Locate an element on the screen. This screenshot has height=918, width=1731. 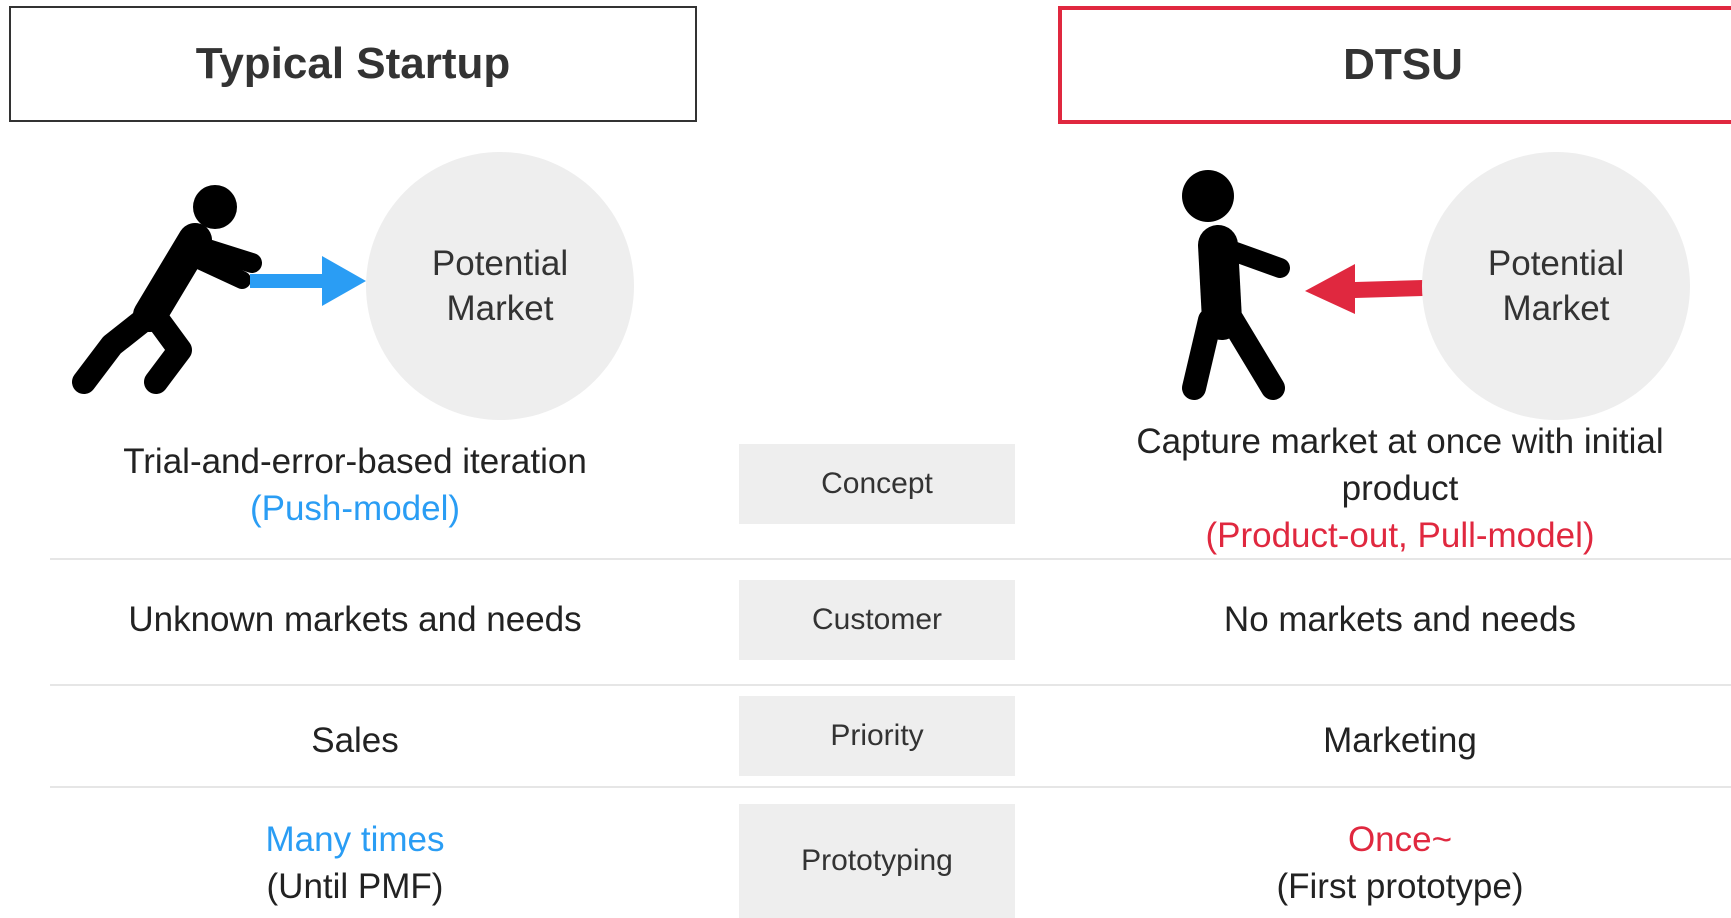
typical-startup-header: Typical Startup is located at coordinates (353, 64).